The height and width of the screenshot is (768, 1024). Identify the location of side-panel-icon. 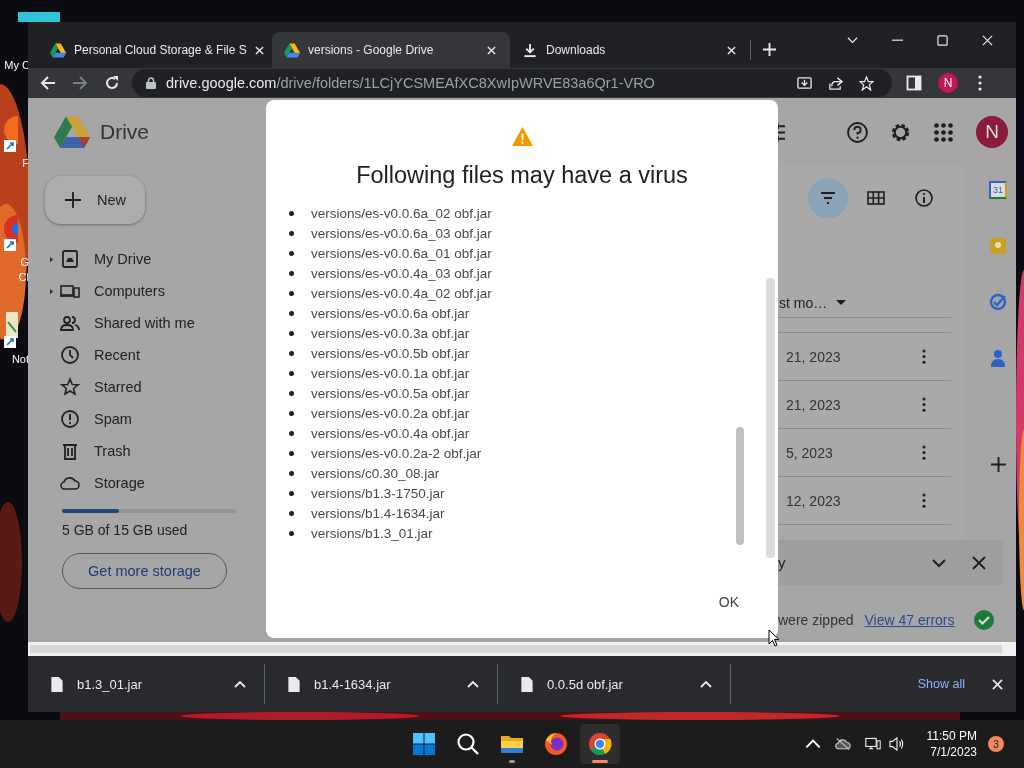
(914, 83).